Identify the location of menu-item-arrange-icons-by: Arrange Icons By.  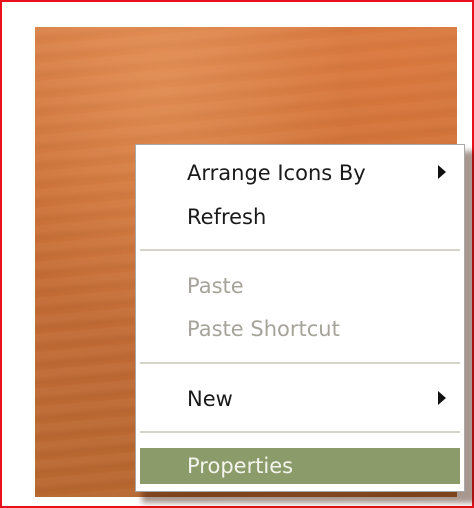
(300, 173).